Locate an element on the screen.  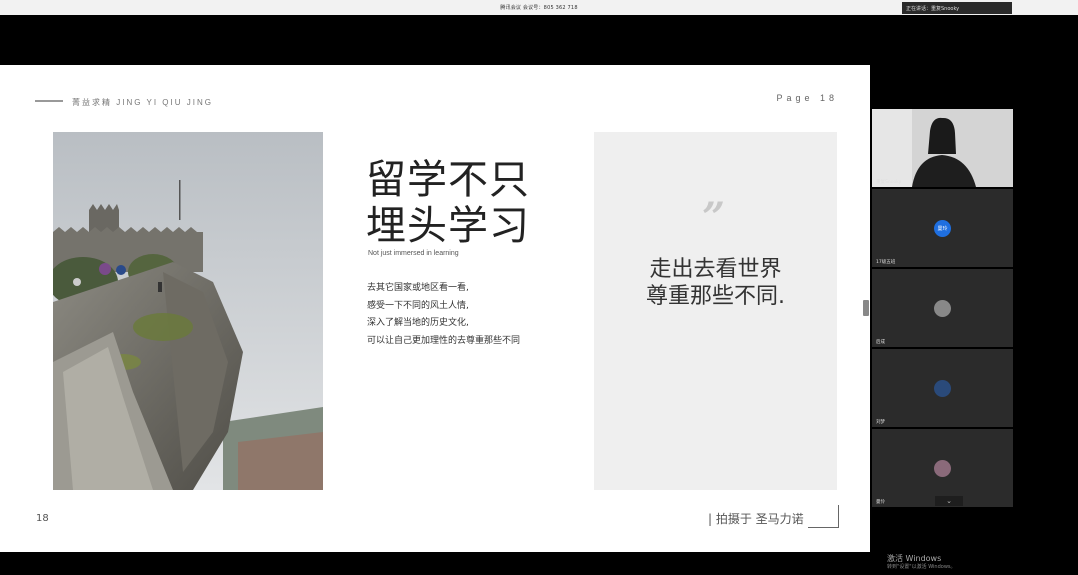
participant-name: 重复Snooky is located at coordinates (889, 182).